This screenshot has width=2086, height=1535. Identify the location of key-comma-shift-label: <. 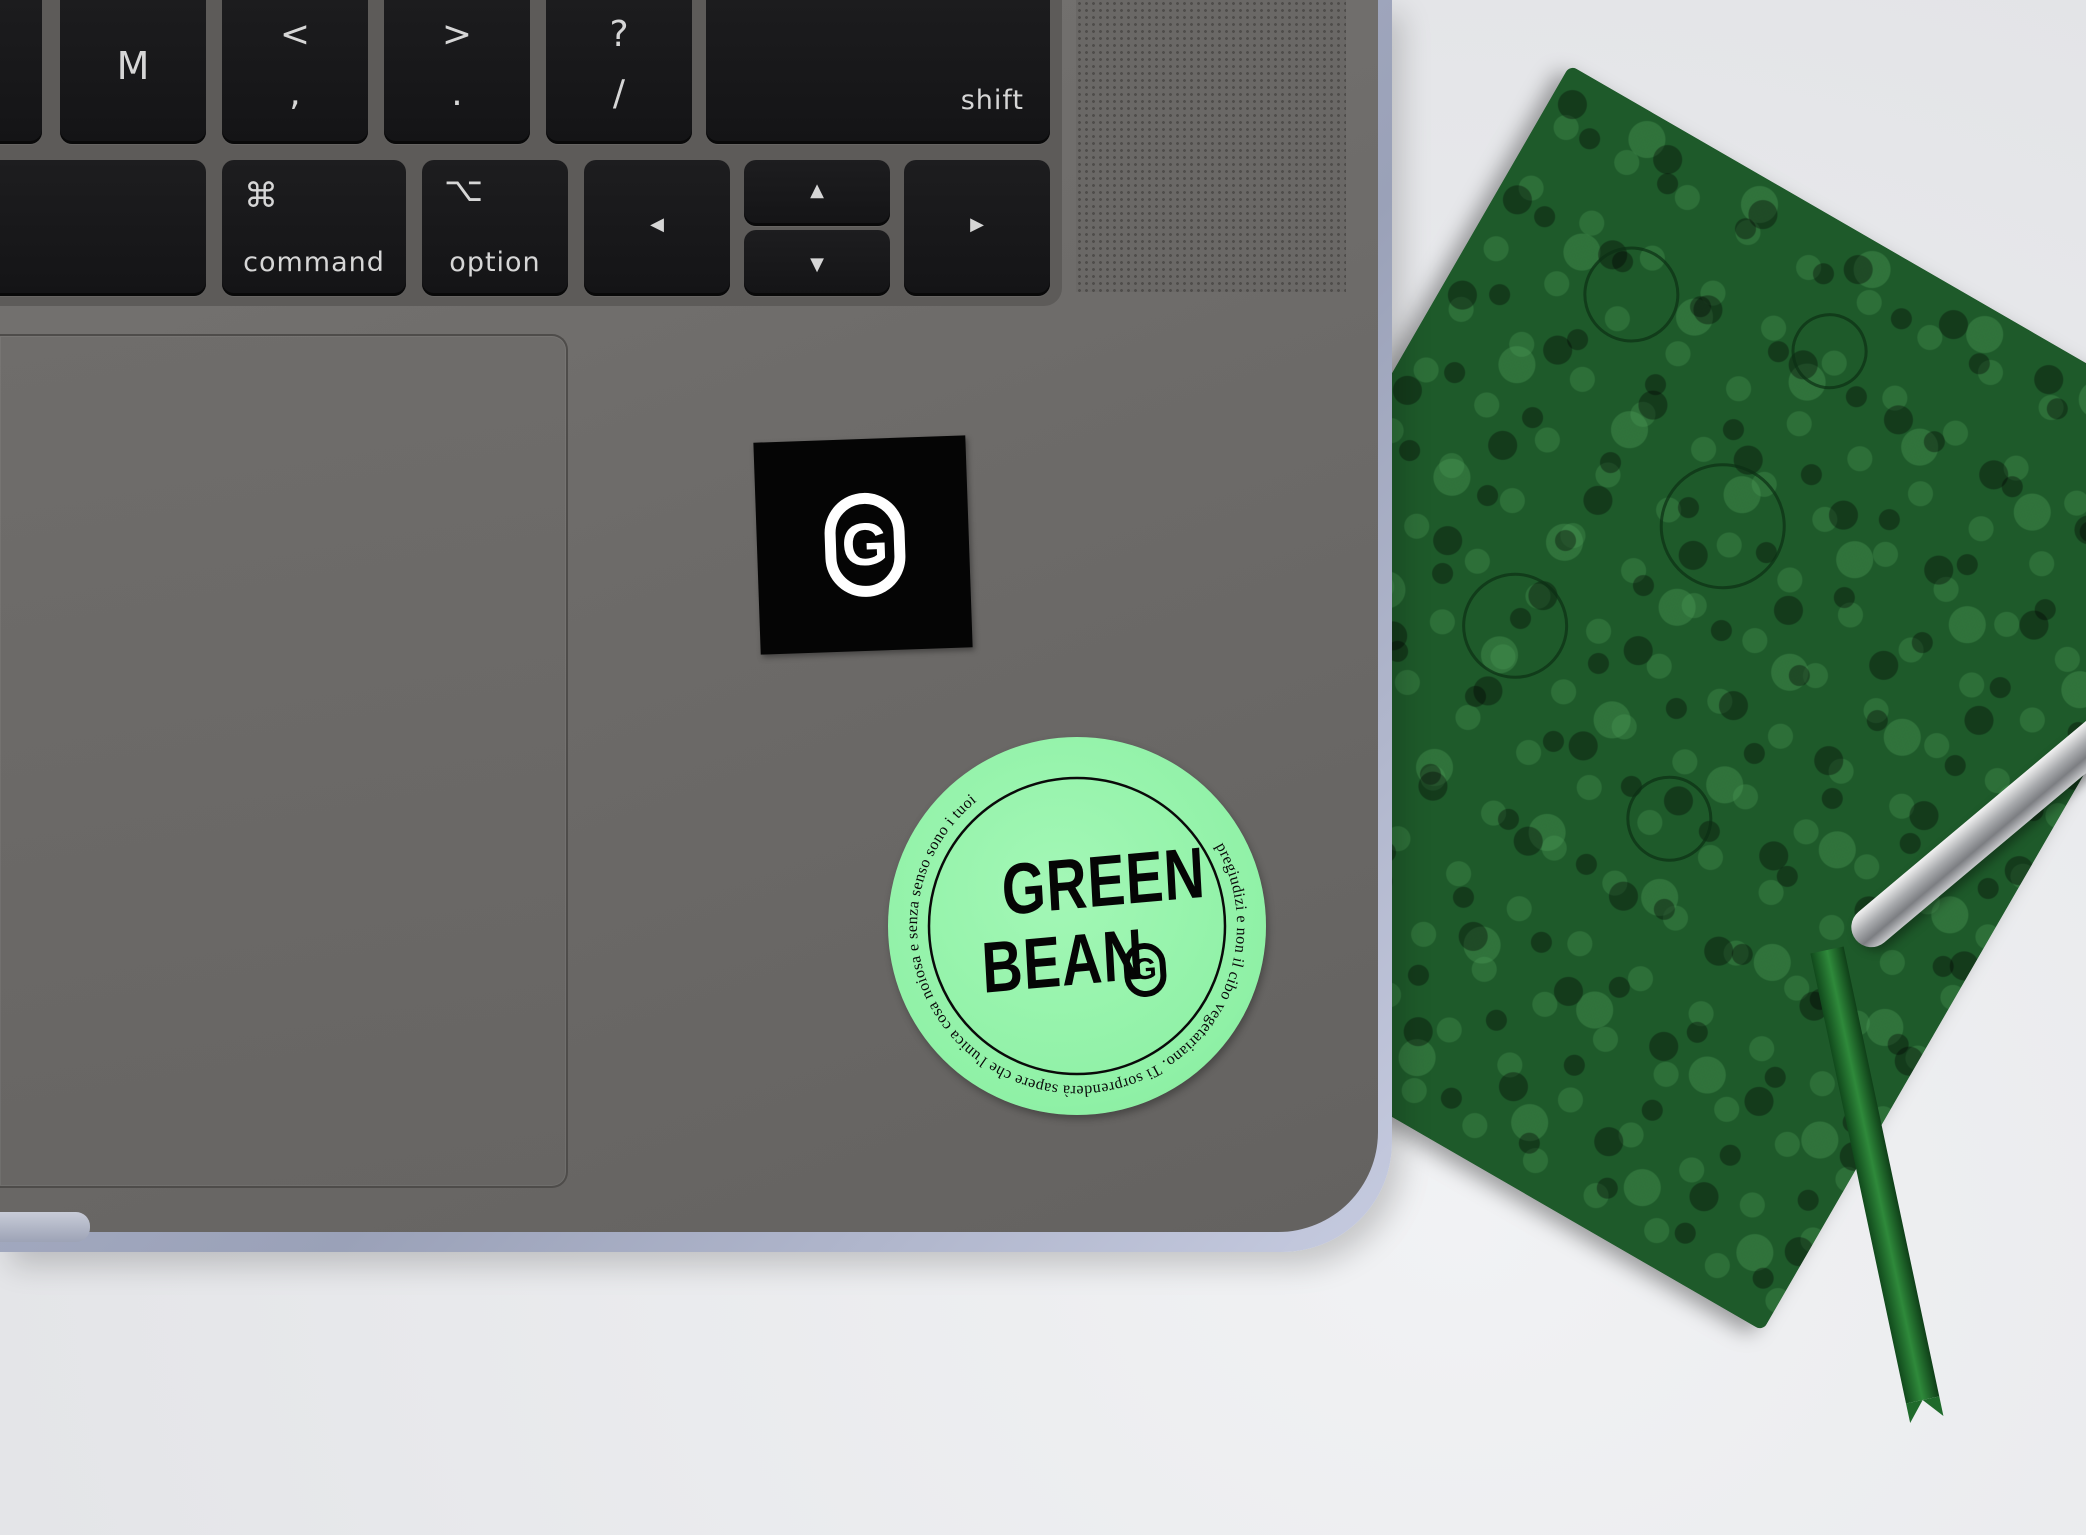
(295, 34).